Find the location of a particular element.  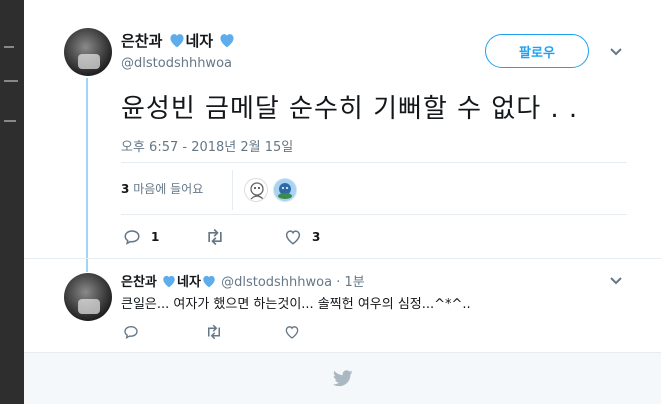

like-action: 3 is located at coordinates (302, 237).